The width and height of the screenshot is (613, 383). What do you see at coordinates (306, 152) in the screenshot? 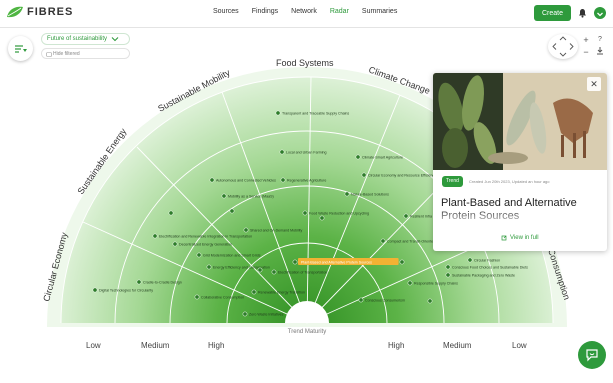
I see `trend-label: Local and Urban Farming` at bounding box center [306, 152].